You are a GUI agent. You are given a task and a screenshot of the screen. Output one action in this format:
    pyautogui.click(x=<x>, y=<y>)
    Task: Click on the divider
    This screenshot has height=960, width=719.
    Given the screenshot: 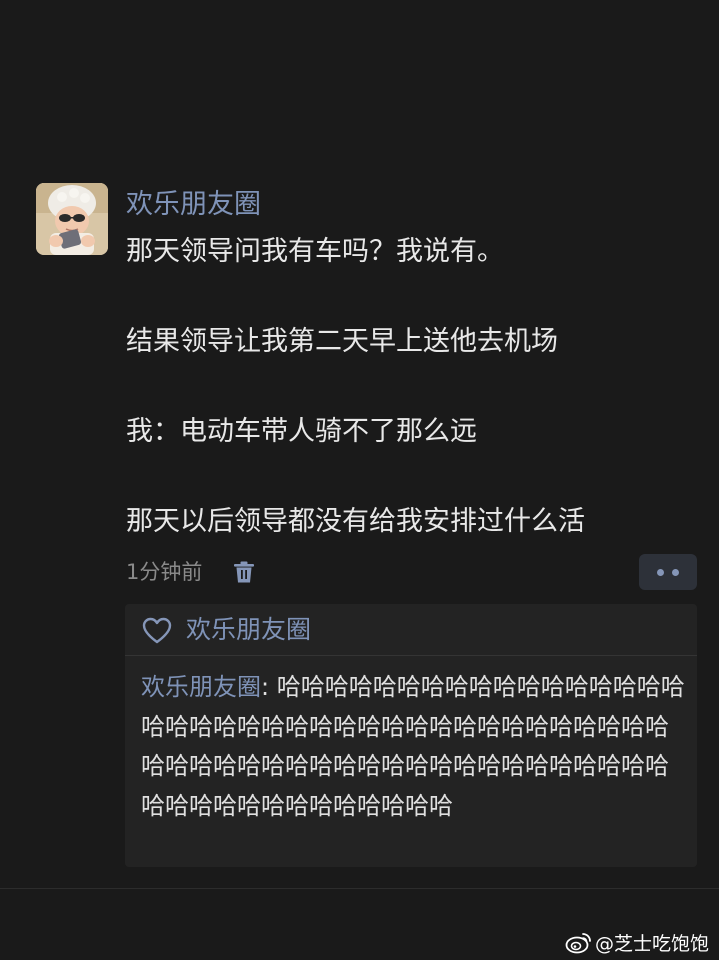 What is the action you would take?
    pyautogui.click(x=359, y=888)
    